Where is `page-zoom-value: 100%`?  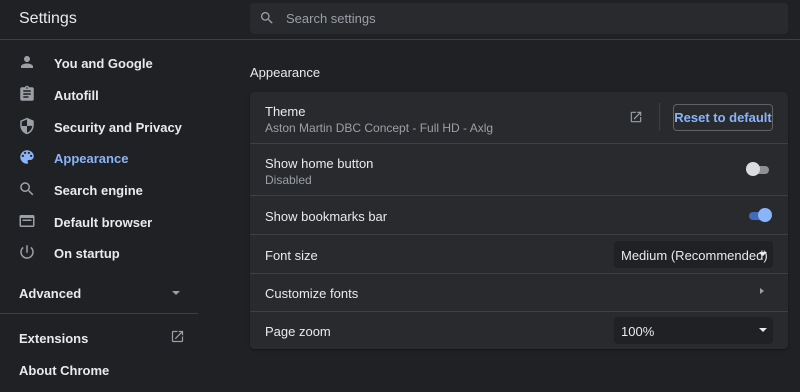
page-zoom-value: 100% is located at coordinates (638, 331).